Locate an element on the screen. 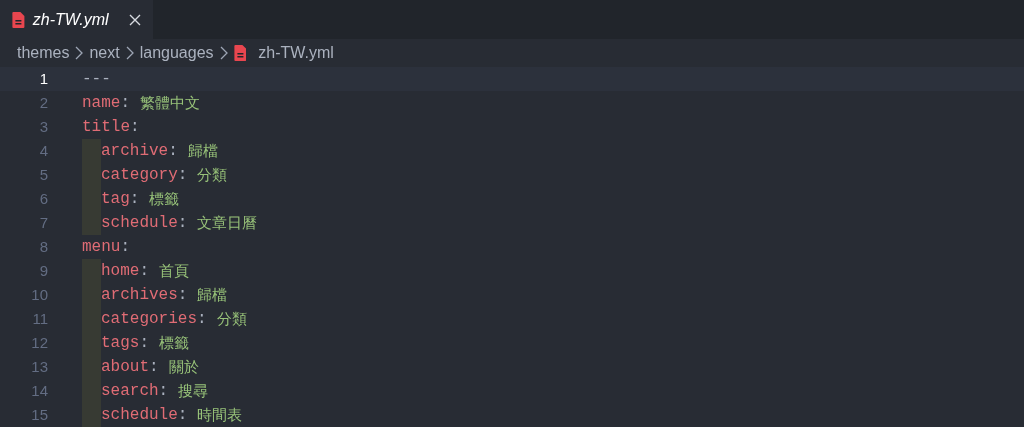 This screenshot has width=1024, height=427. breadcrumb-item: next is located at coordinates (104, 53).